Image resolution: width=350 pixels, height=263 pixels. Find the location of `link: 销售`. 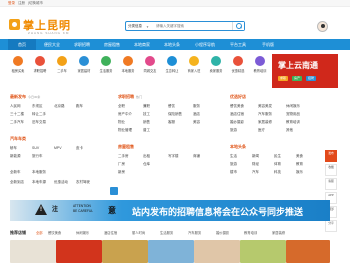

link: 销售 is located at coordinates (146, 122).